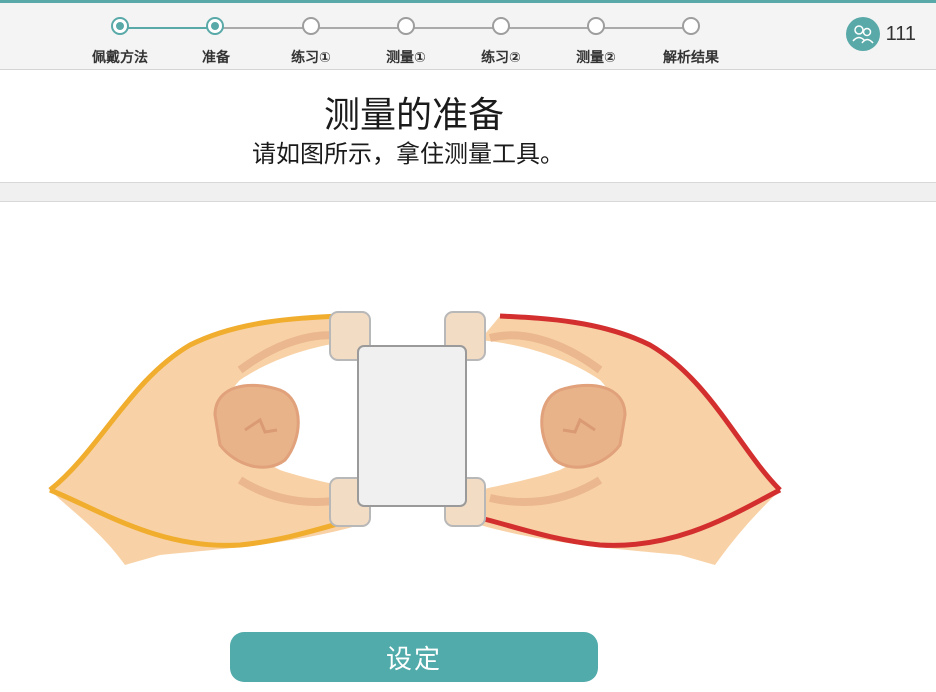 Image resolution: width=936 pixels, height=692 pixels. What do you see at coordinates (204, 439) in the screenshot?
I see `left-hand` at bounding box center [204, 439].